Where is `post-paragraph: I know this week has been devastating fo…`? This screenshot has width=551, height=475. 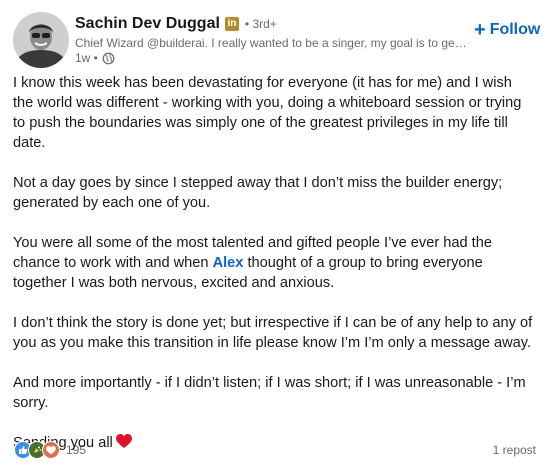 post-paragraph: I know this week has been devastating fo… is located at coordinates (267, 113).